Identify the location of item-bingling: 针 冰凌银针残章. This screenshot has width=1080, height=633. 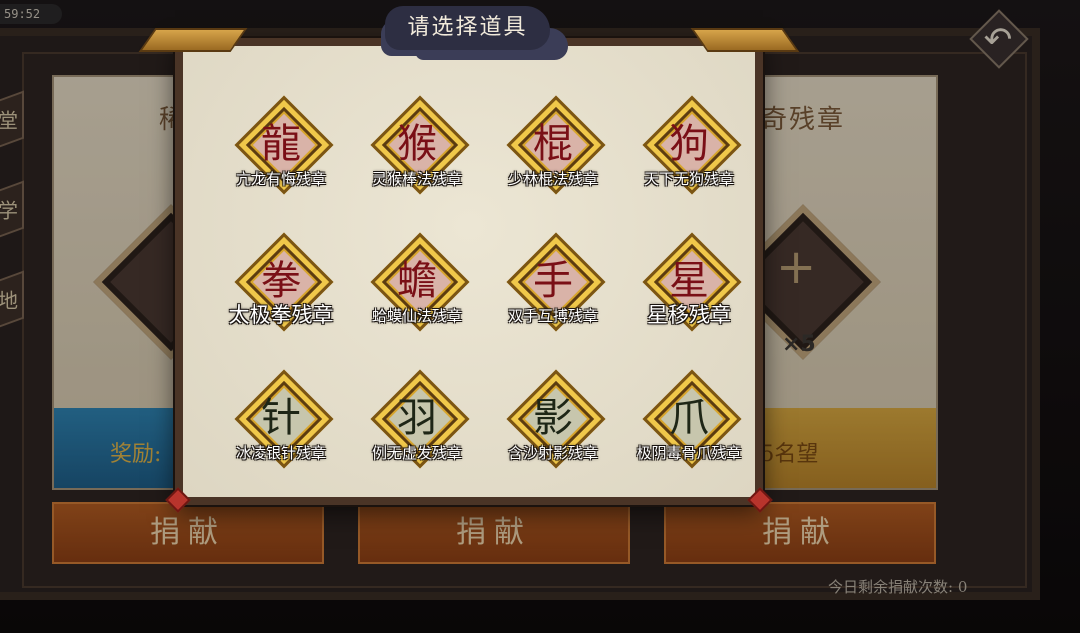
(281, 428).